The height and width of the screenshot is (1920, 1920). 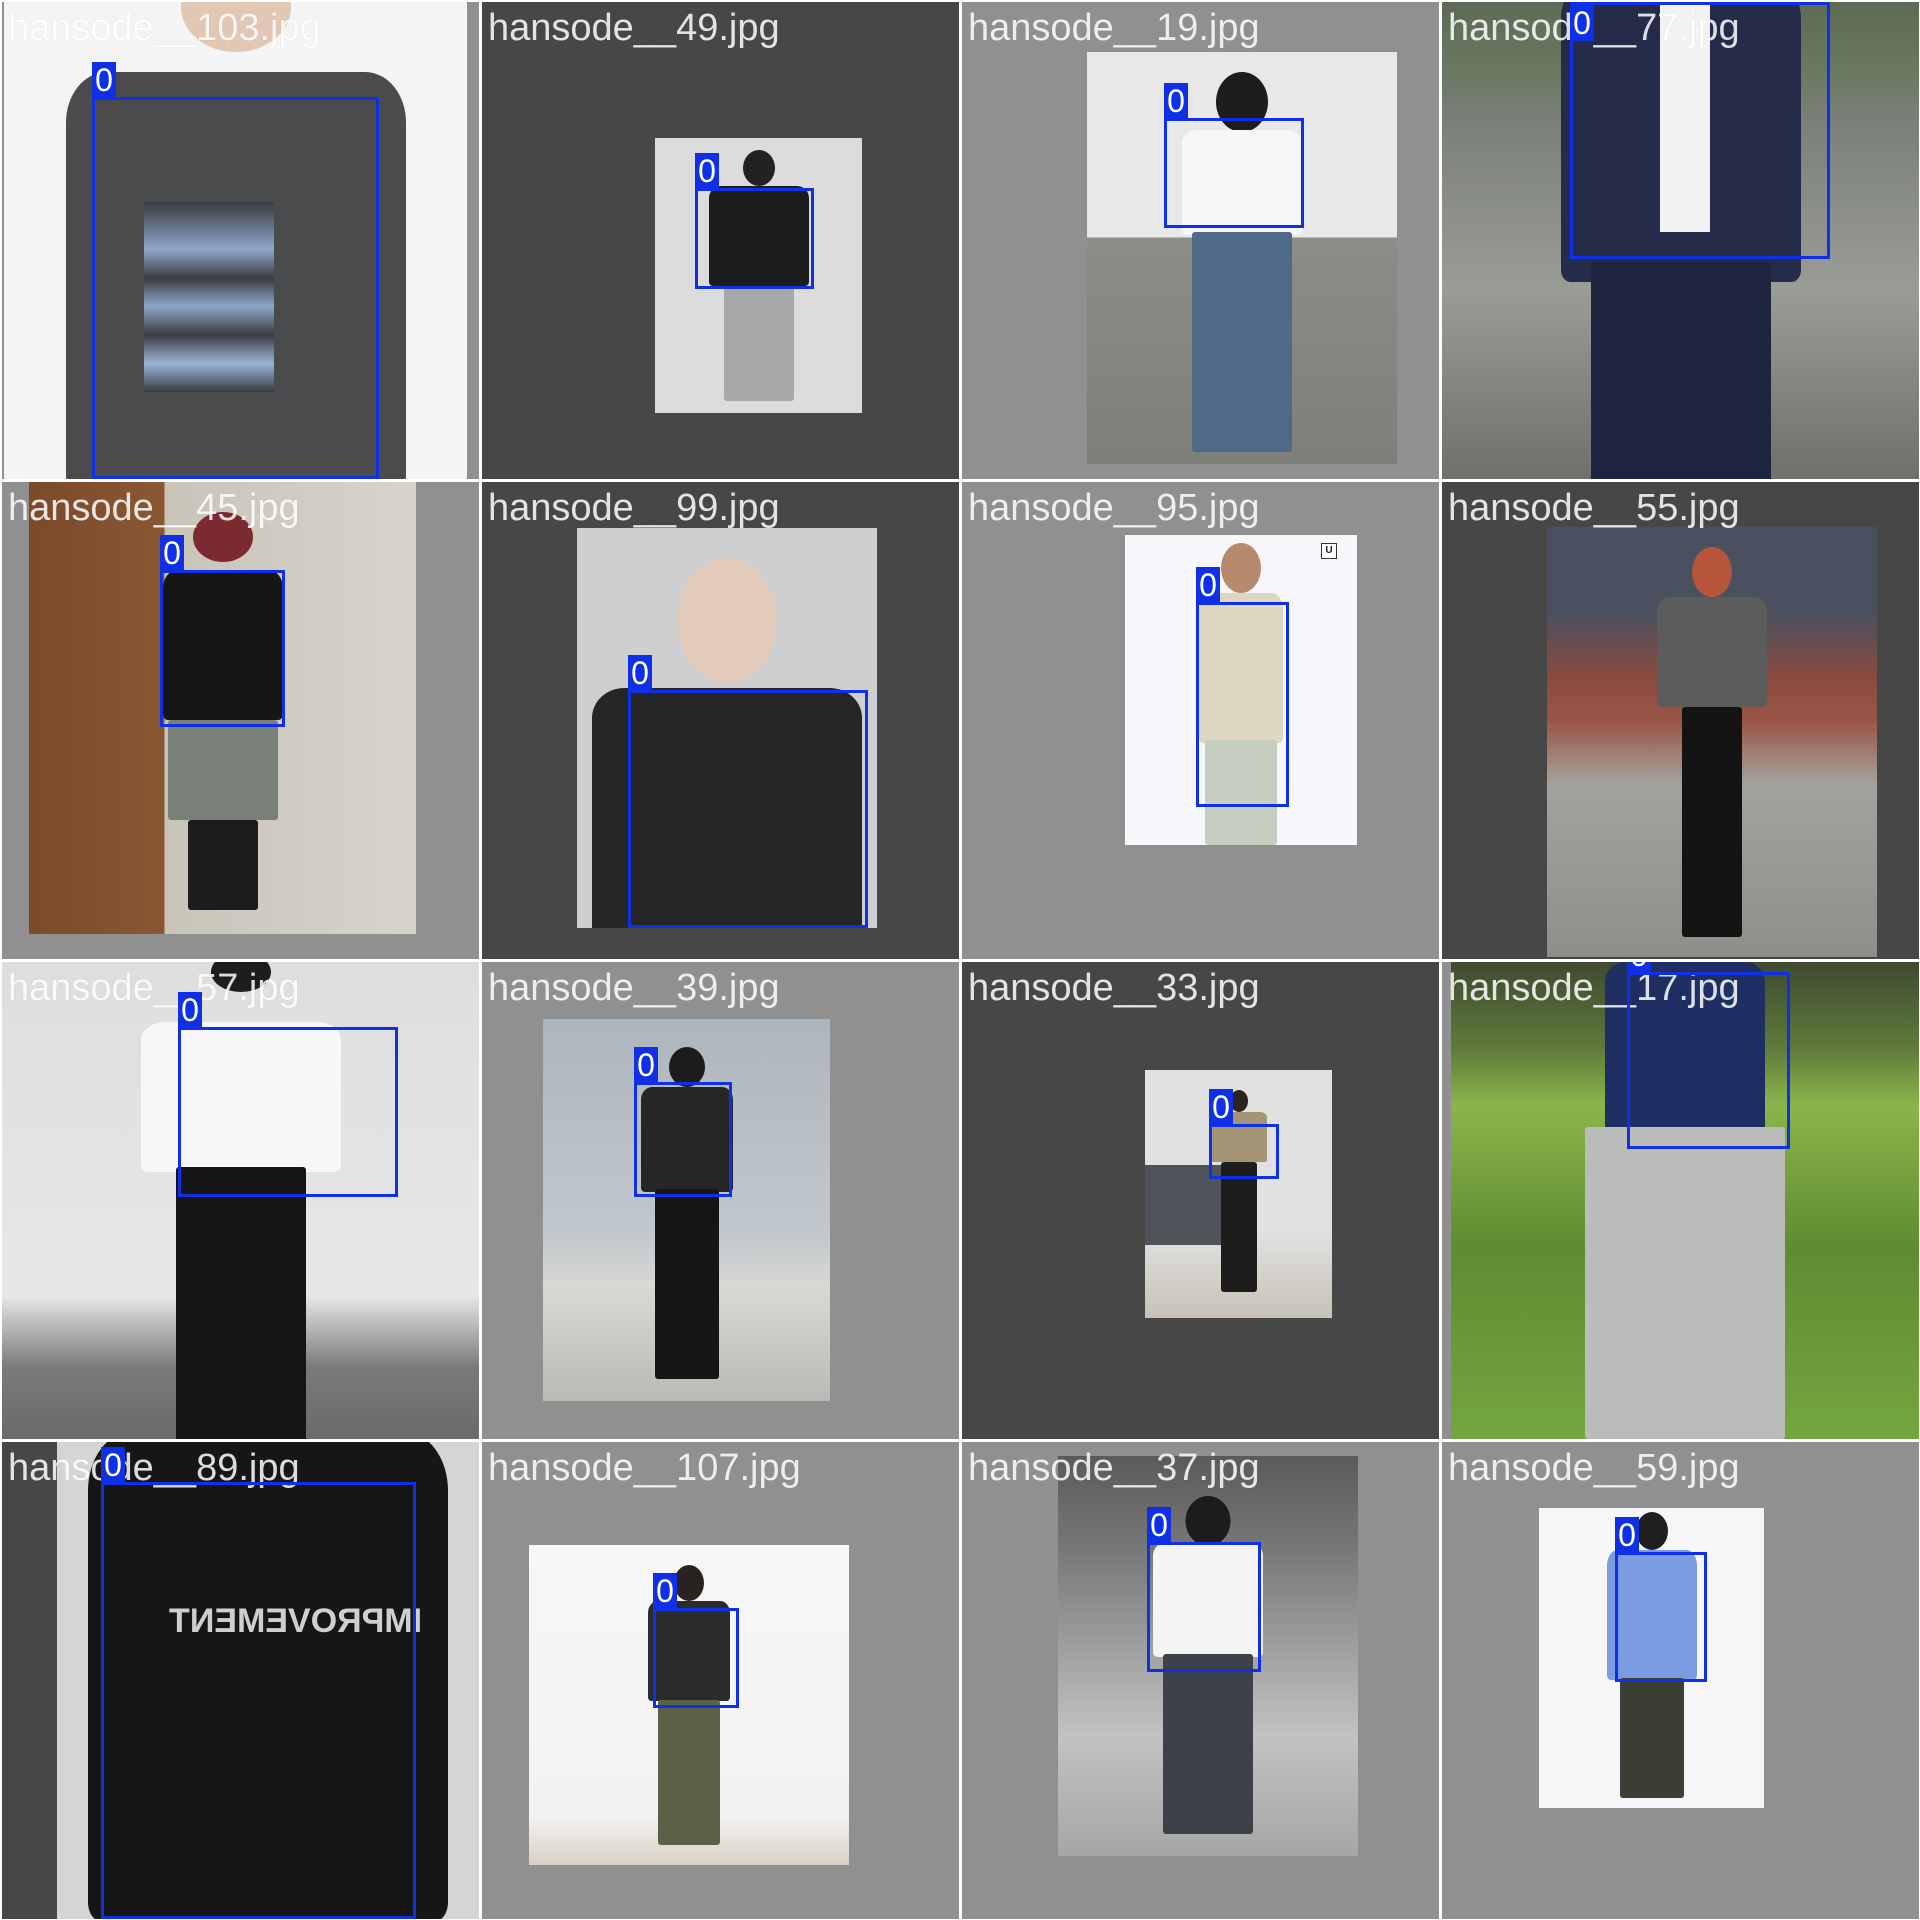 What do you see at coordinates (1329, 551) in the screenshot?
I see `logo: U` at bounding box center [1329, 551].